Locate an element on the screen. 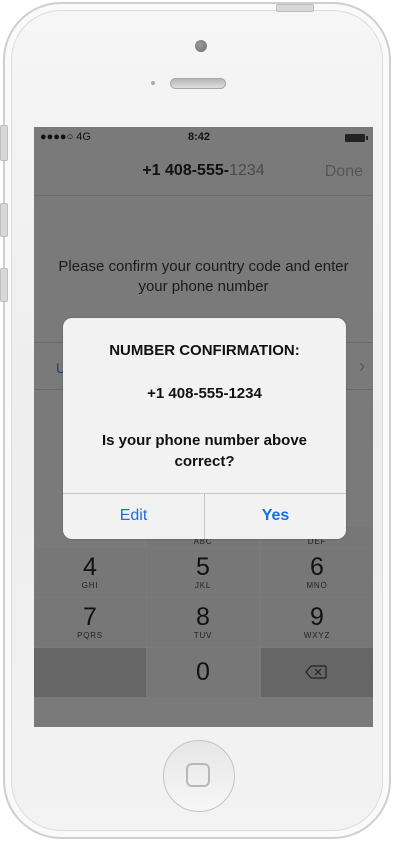  key-letters: TUV is located at coordinates (203, 635).